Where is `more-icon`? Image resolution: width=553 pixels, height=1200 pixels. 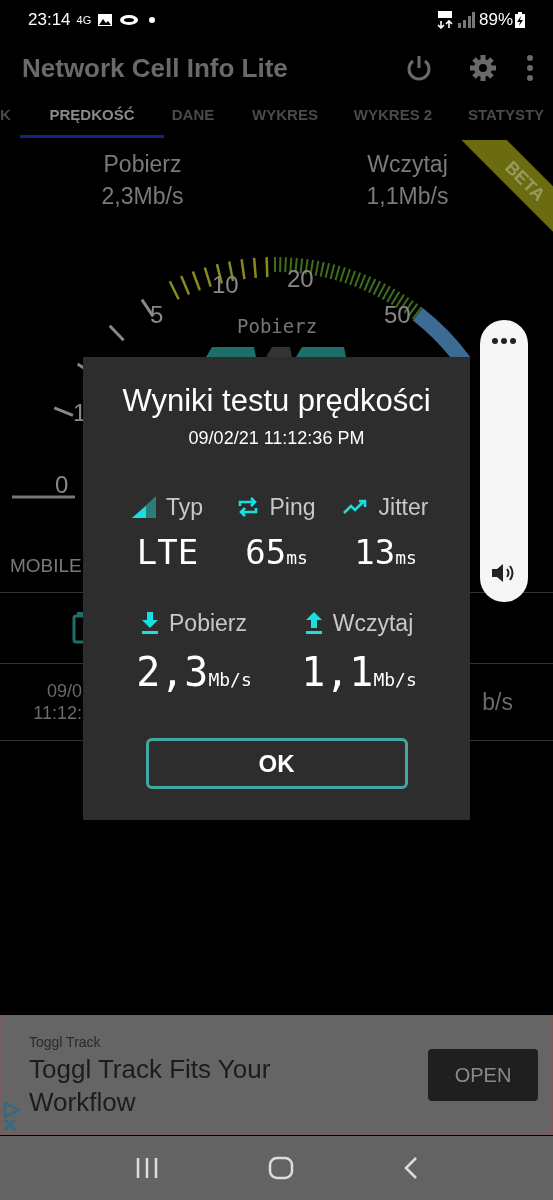
more-icon is located at coordinates (504, 341).